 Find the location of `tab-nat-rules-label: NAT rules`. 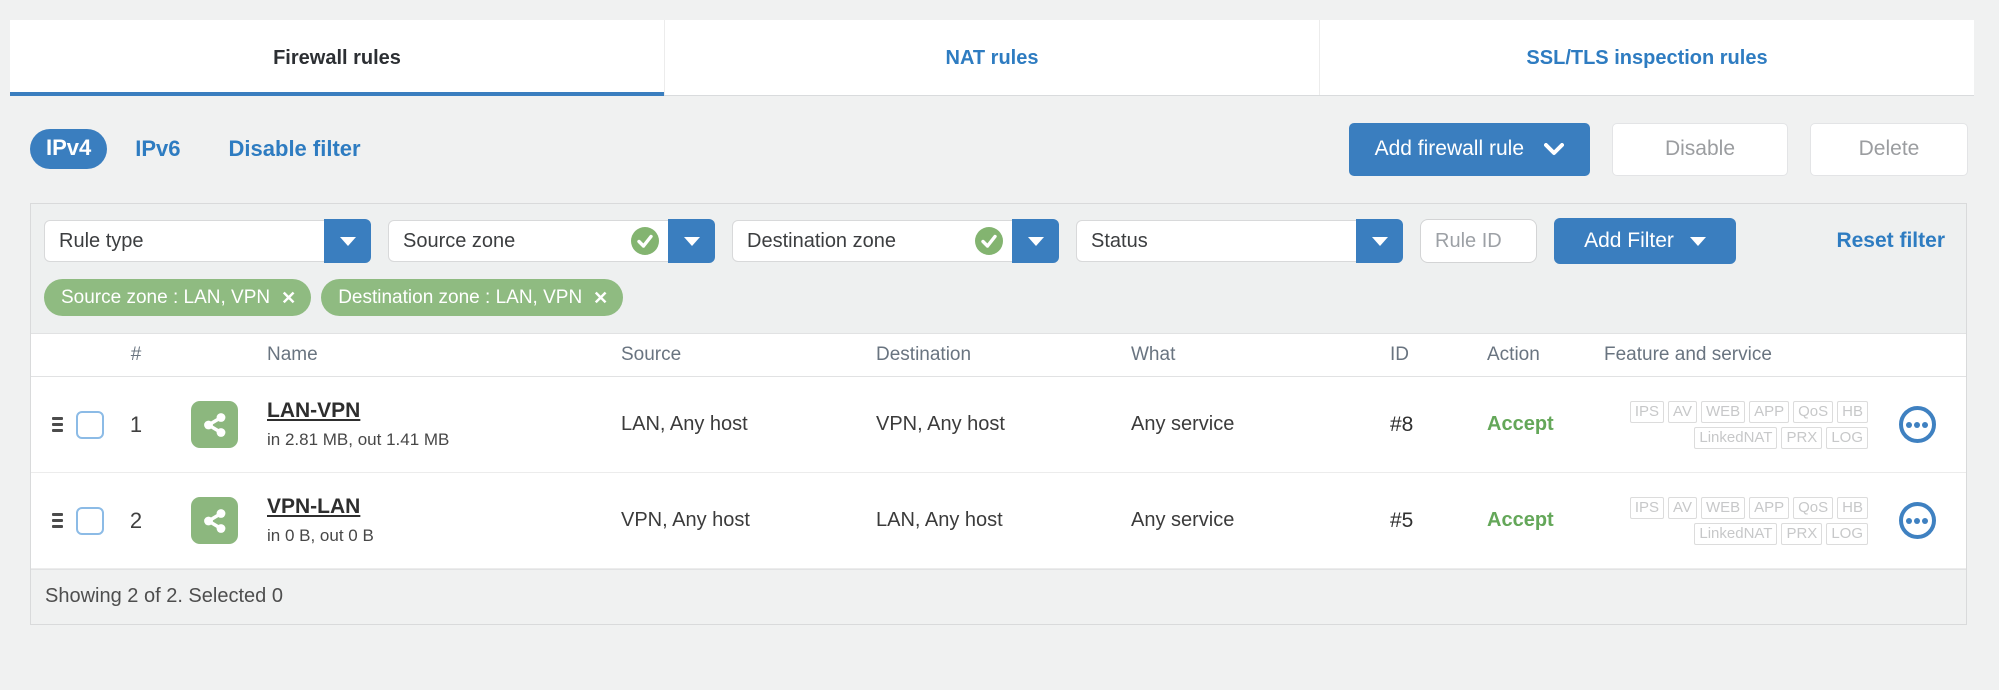

tab-nat-rules-label: NAT rules is located at coordinates (992, 57).